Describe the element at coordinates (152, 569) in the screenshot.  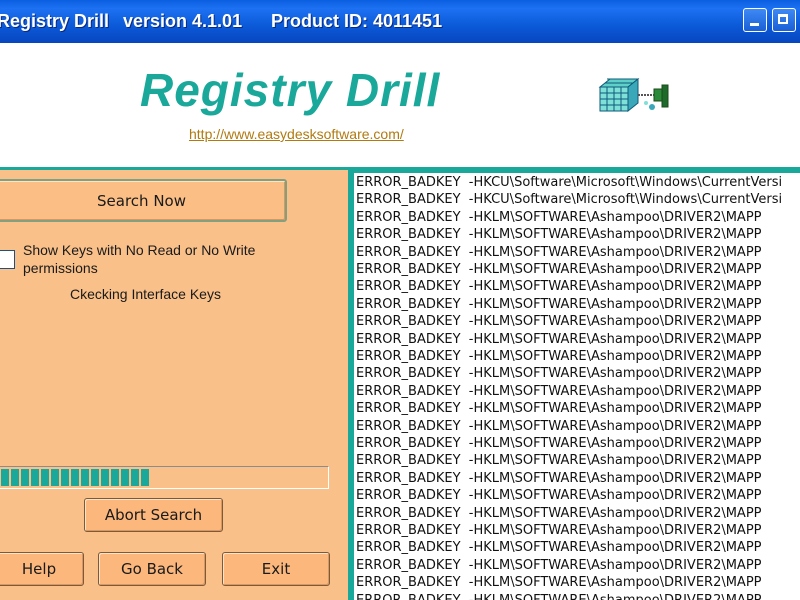
I see `go-back-button: Go Back` at that location.